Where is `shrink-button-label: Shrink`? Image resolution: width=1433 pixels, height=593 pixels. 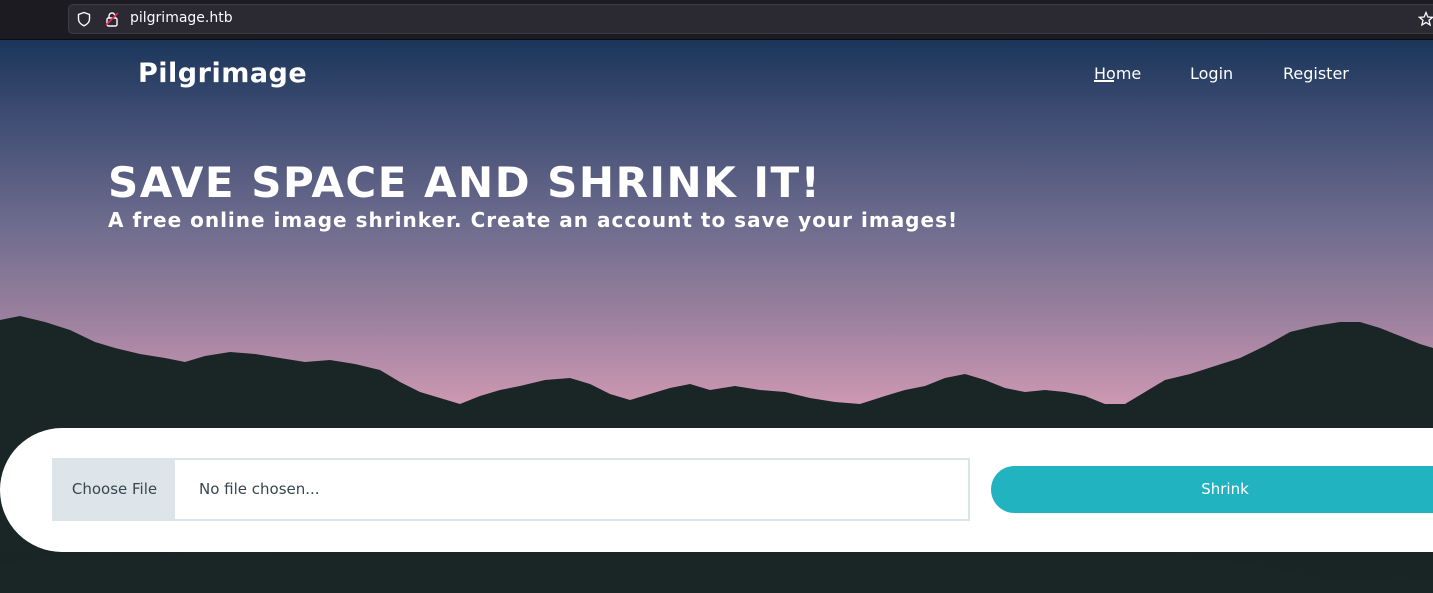 shrink-button-label: Shrink is located at coordinates (1225, 489).